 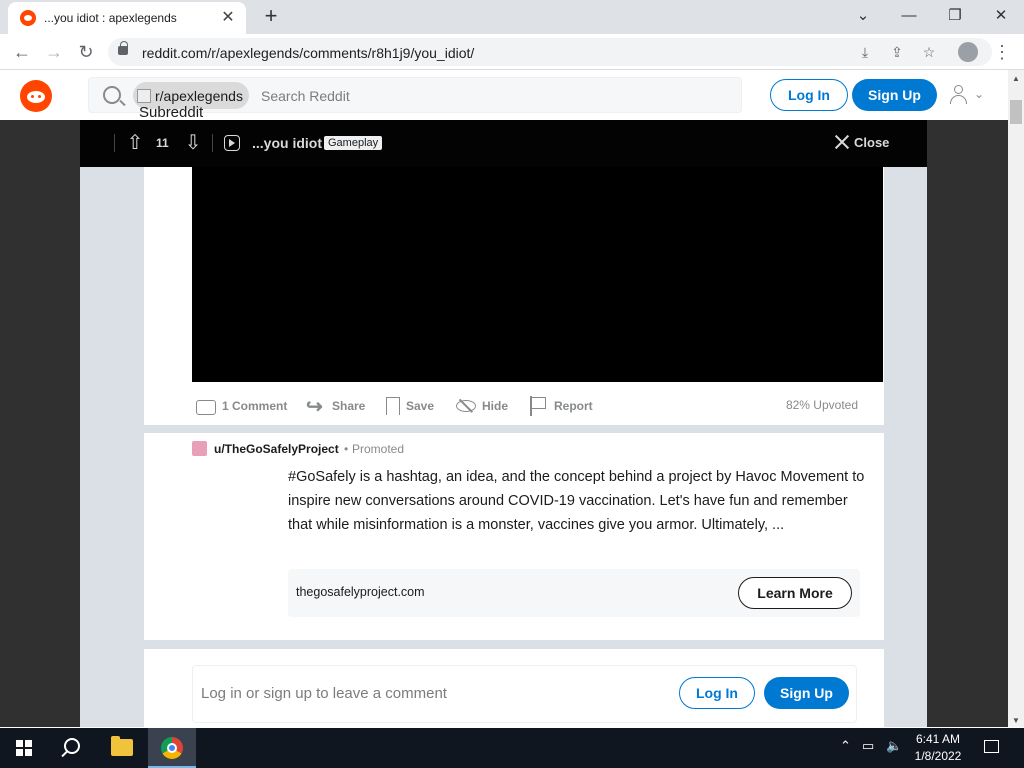 I want to click on reload-icon: ↻, so click(x=86, y=52).